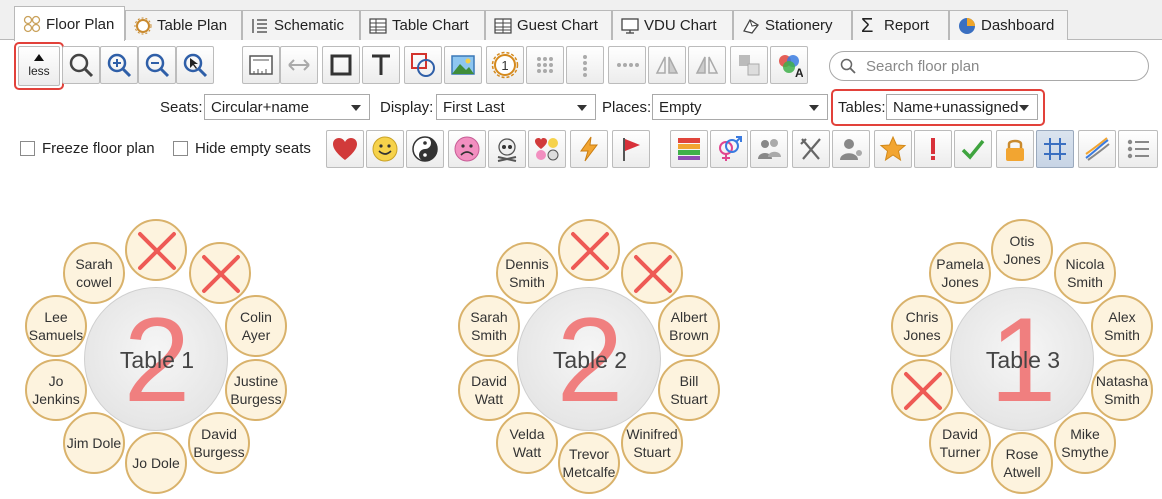 The image size is (1162, 499). Describe the element at coordinates (789, 65) in the screenshot. I see `colour-font-button: A` at that location.